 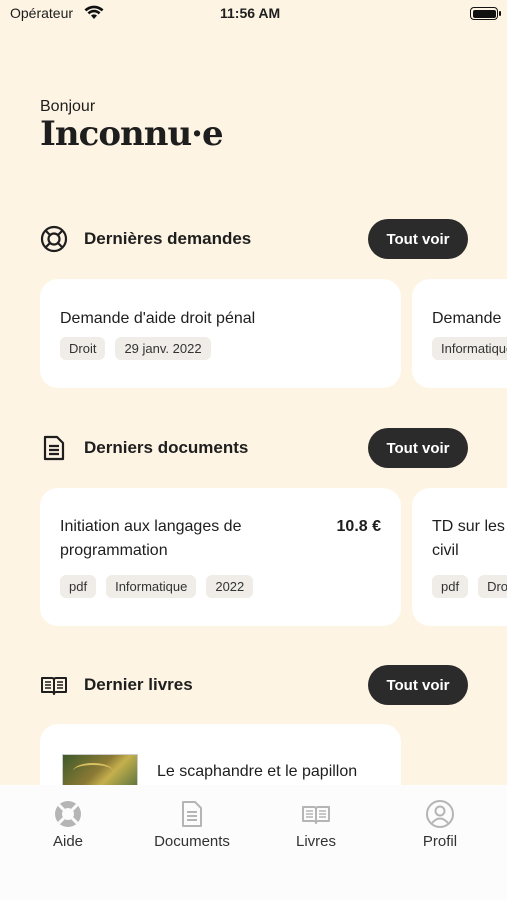 I want to click on tab-aide: Aide, so click(x=68, y=824).